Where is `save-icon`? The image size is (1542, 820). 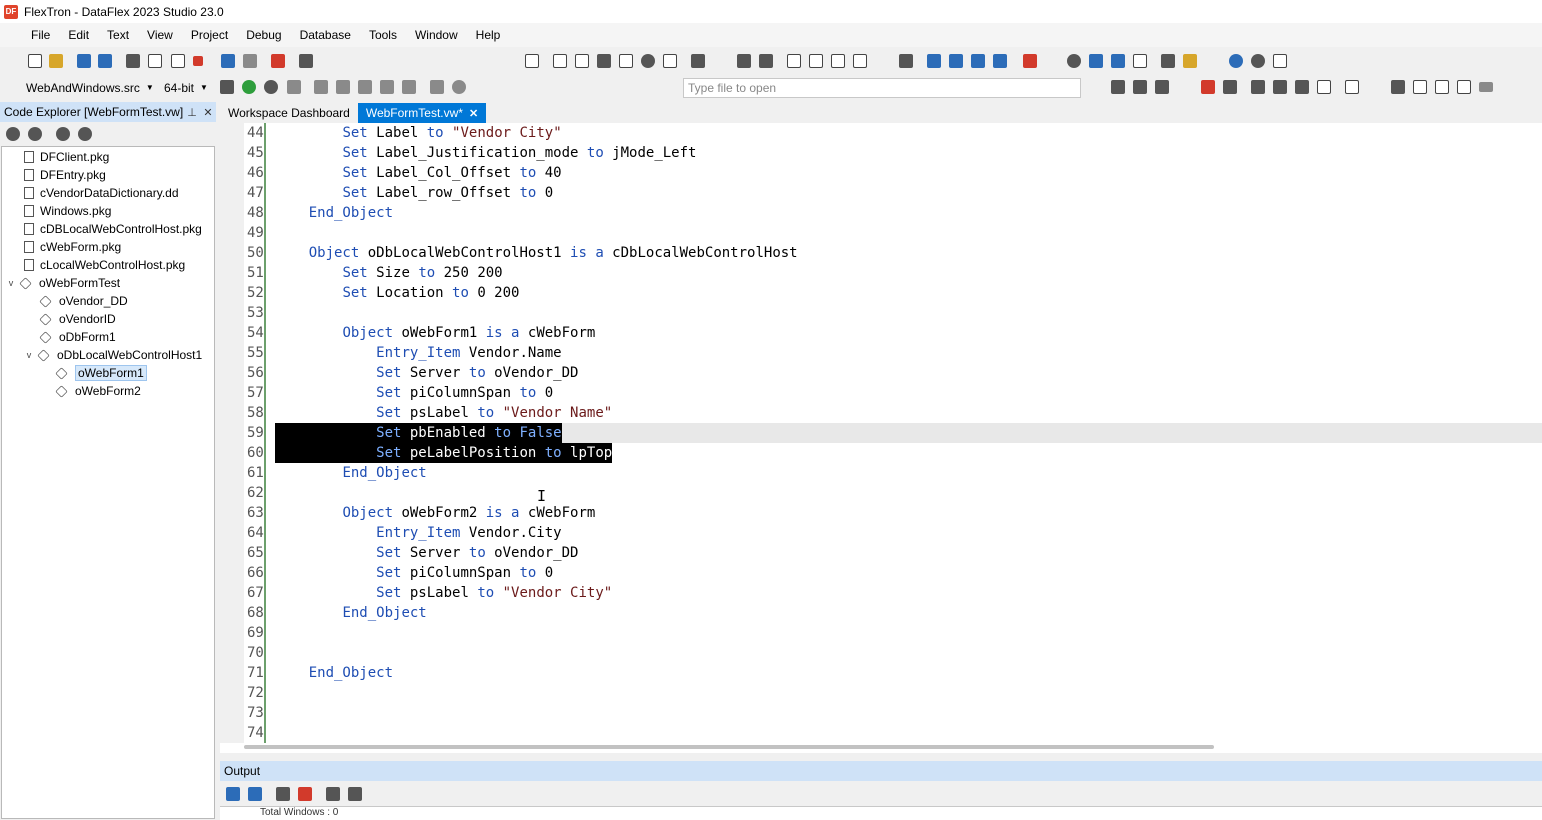 save-icon is located at coordinates (84, 61).